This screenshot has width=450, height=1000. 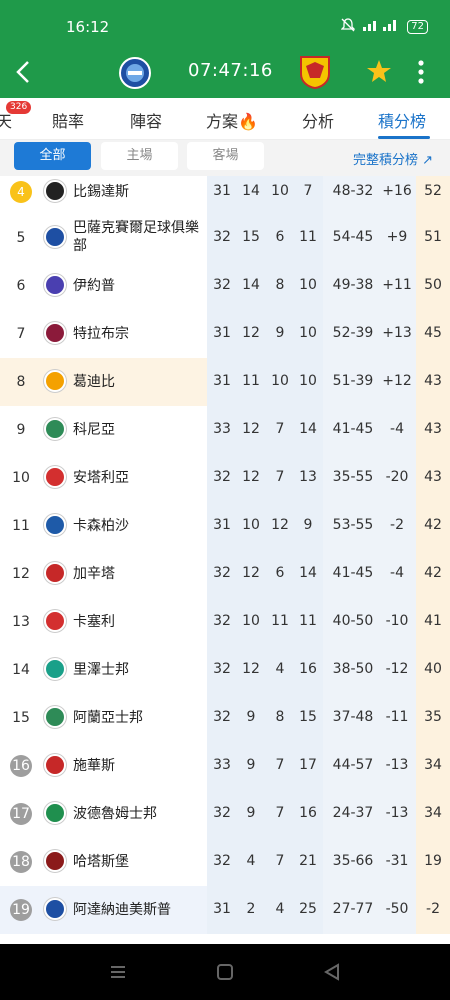 What do you see at coordinates (21, 478) in the screenshot?
I see `rank-number: 10` at bounding box center [21, 478].